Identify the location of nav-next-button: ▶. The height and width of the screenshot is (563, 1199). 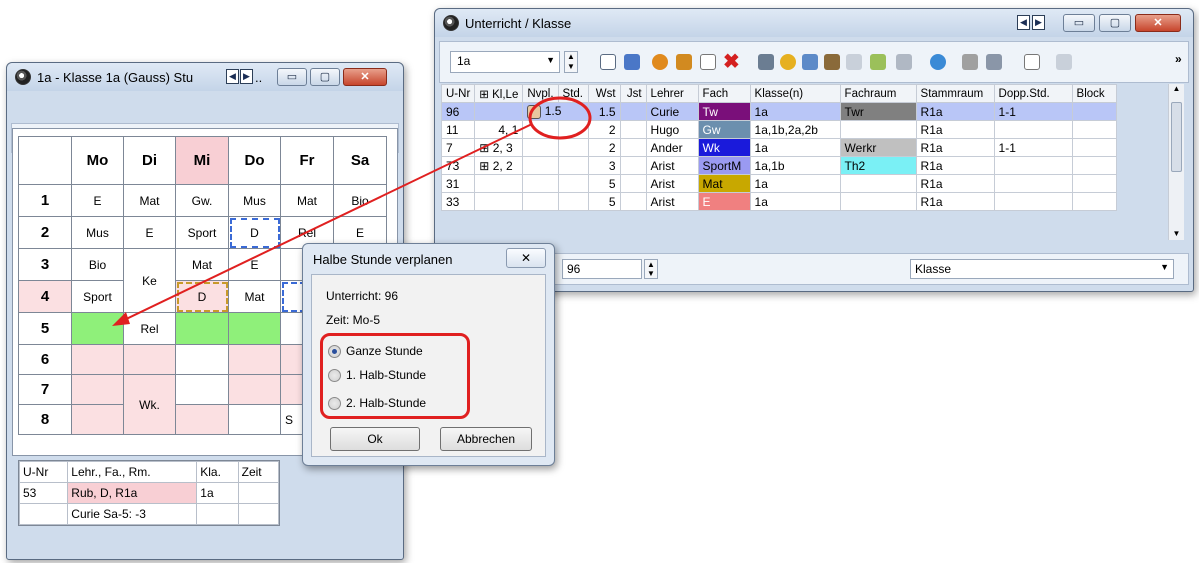
(246, 76).